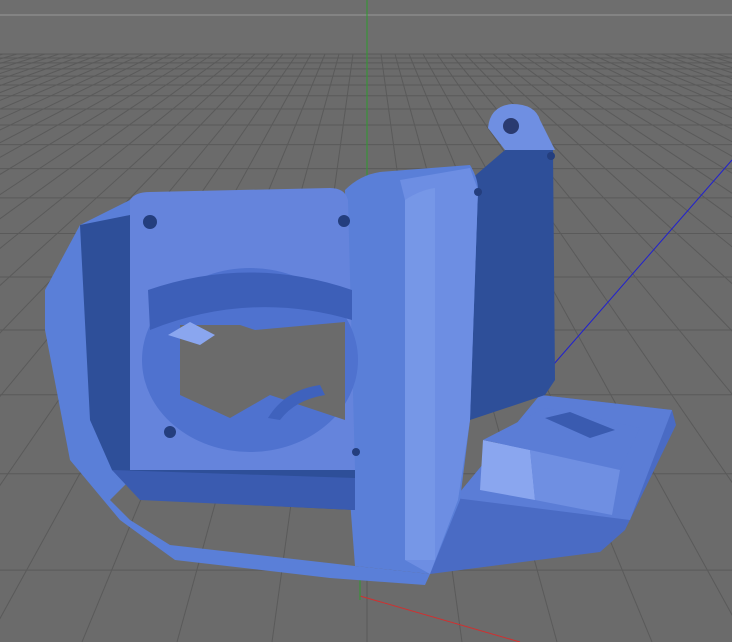  I want to click on screw-hole-back, so click(551, 156).